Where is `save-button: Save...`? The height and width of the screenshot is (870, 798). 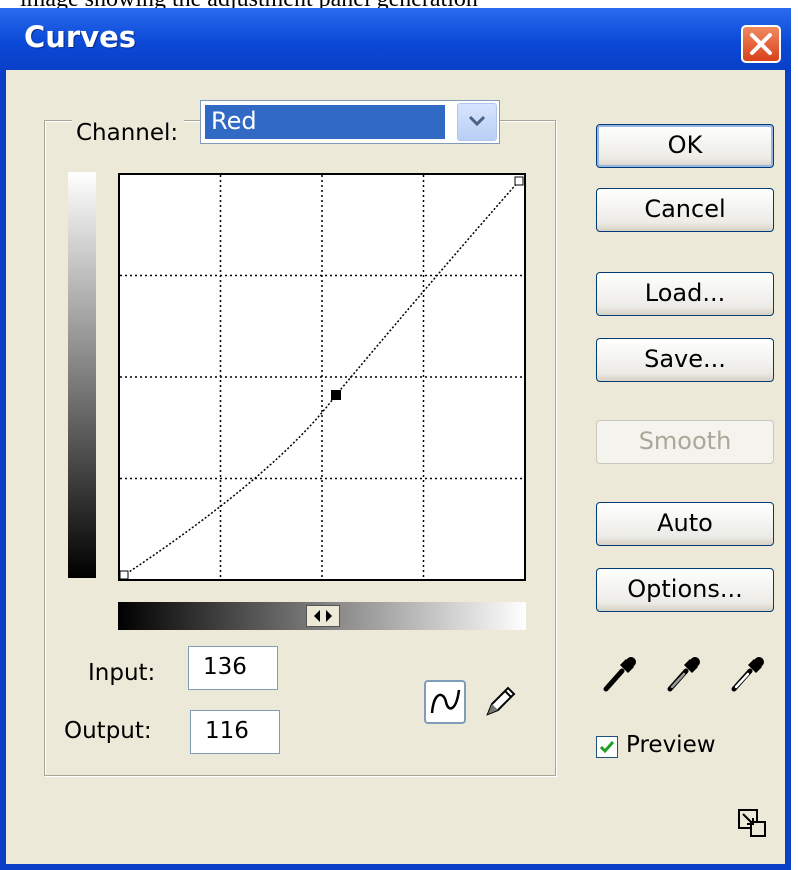
save-button: Save... is located at coordinates (685, 360).